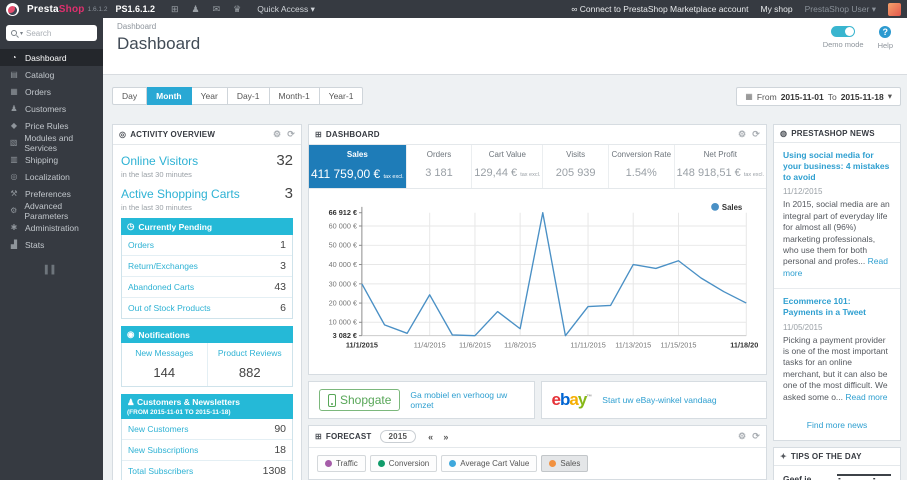  Describe the element at coordinates (51, 143) in the screenshot. I see `sidebar-item-modules: ▧ Modules and Services` at that location.